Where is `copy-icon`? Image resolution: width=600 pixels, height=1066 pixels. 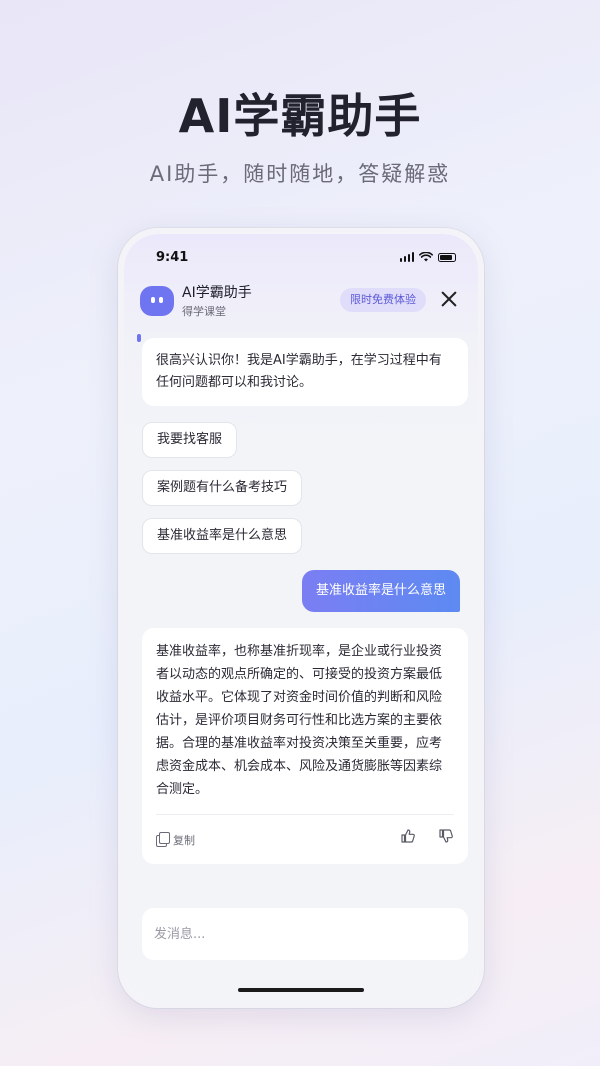
copy-icon is located at coordinates (163, 839).